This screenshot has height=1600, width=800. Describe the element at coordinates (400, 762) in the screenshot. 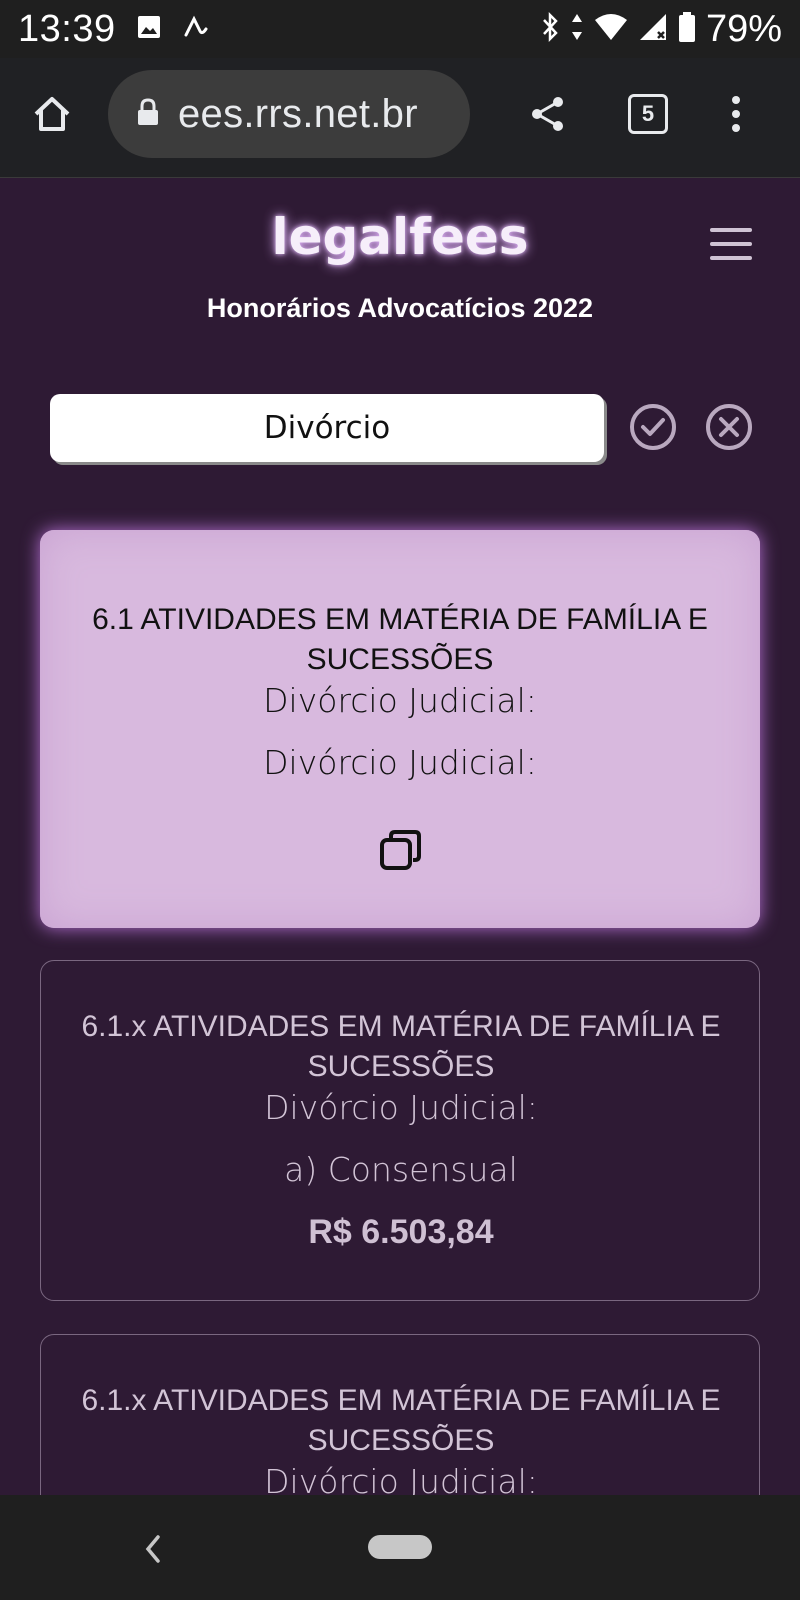

I see `card-detail: Divórcio Judicial:` at that location.